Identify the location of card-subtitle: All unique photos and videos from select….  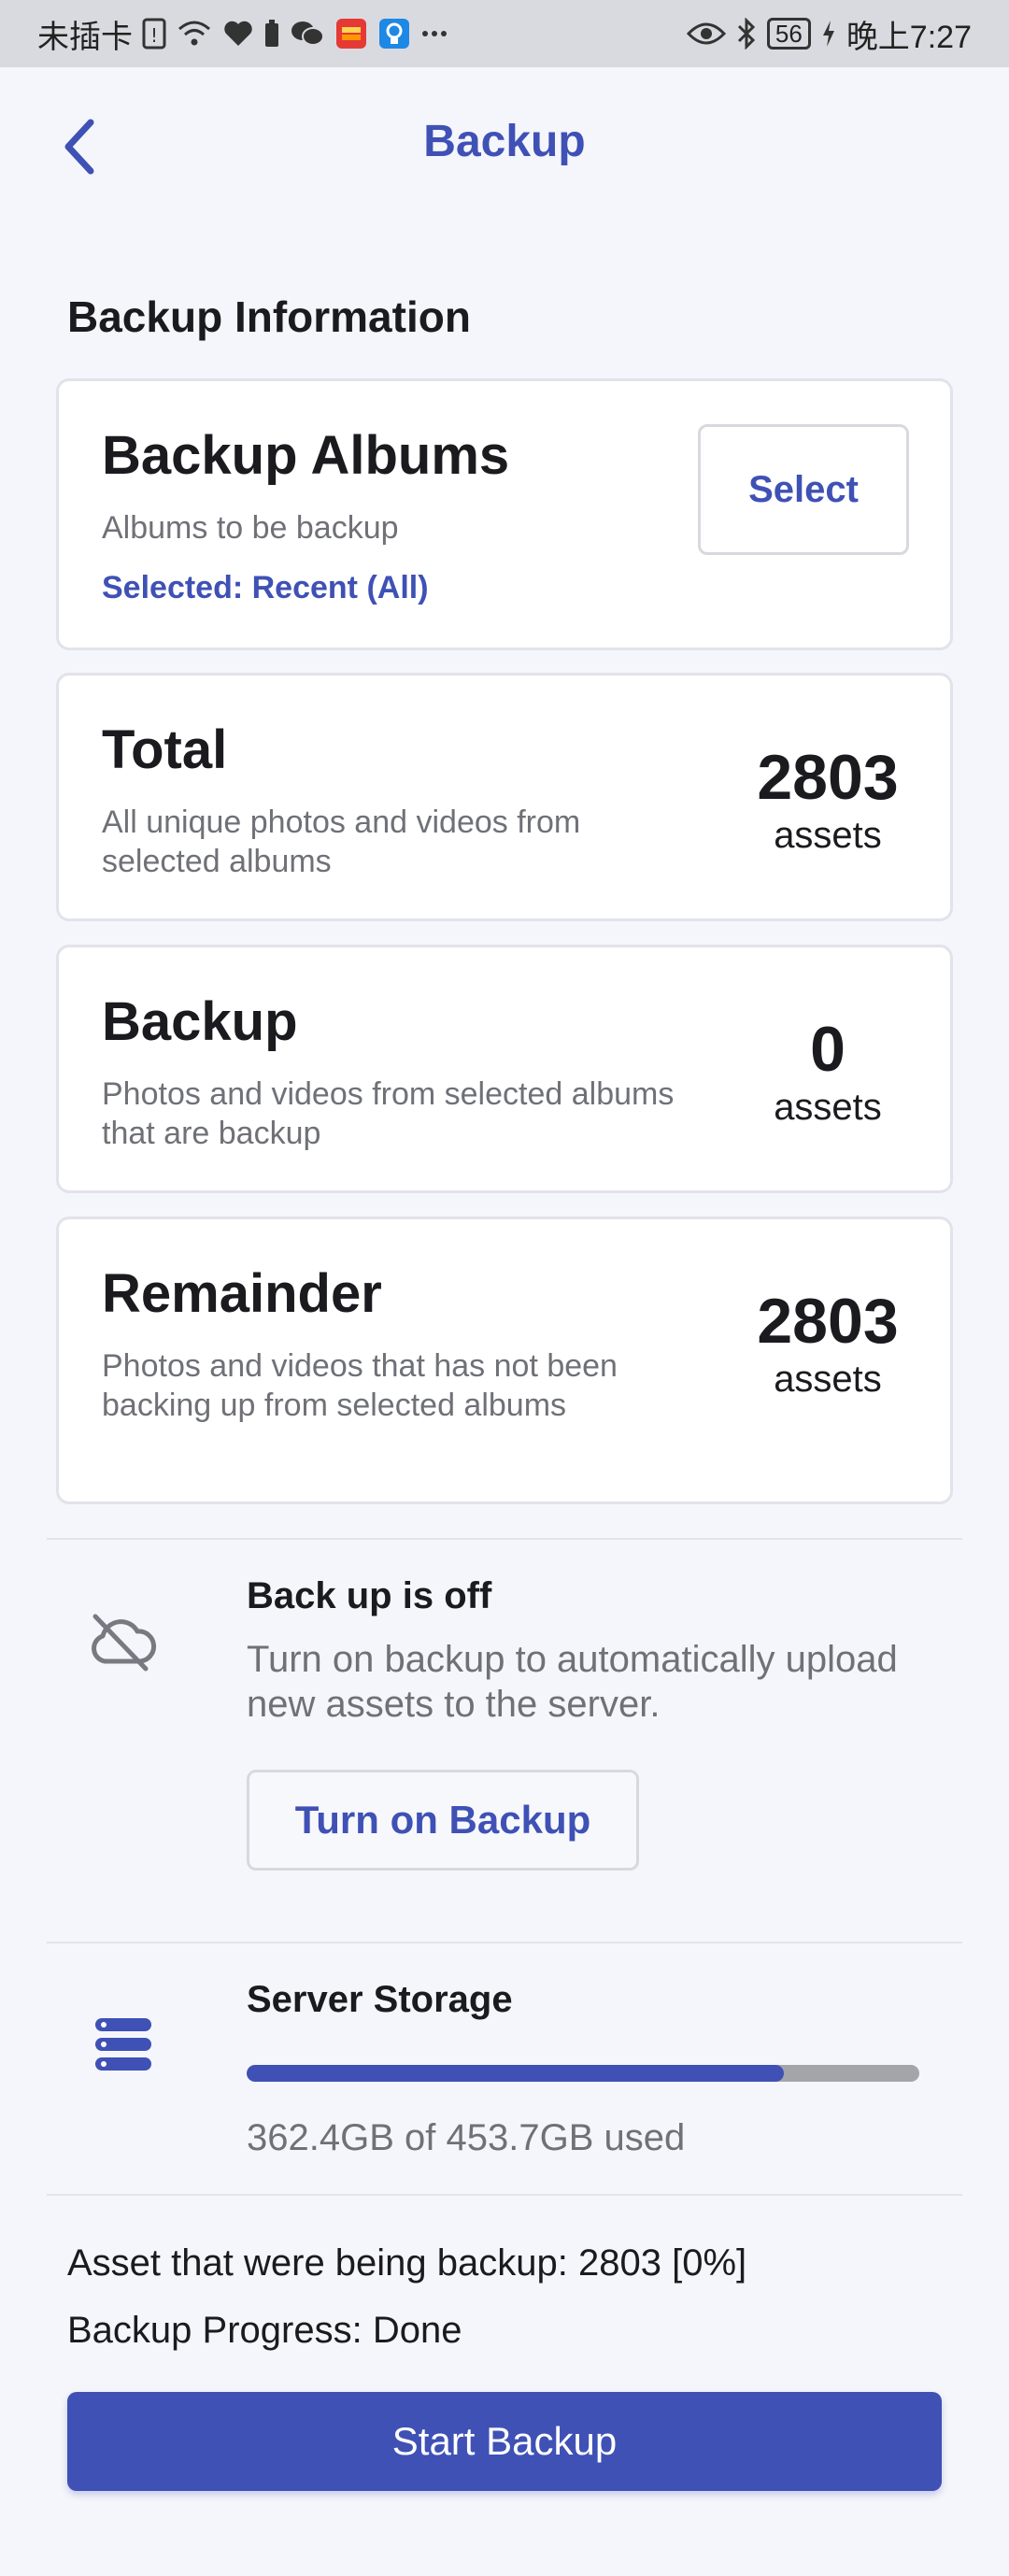
(341, 842).